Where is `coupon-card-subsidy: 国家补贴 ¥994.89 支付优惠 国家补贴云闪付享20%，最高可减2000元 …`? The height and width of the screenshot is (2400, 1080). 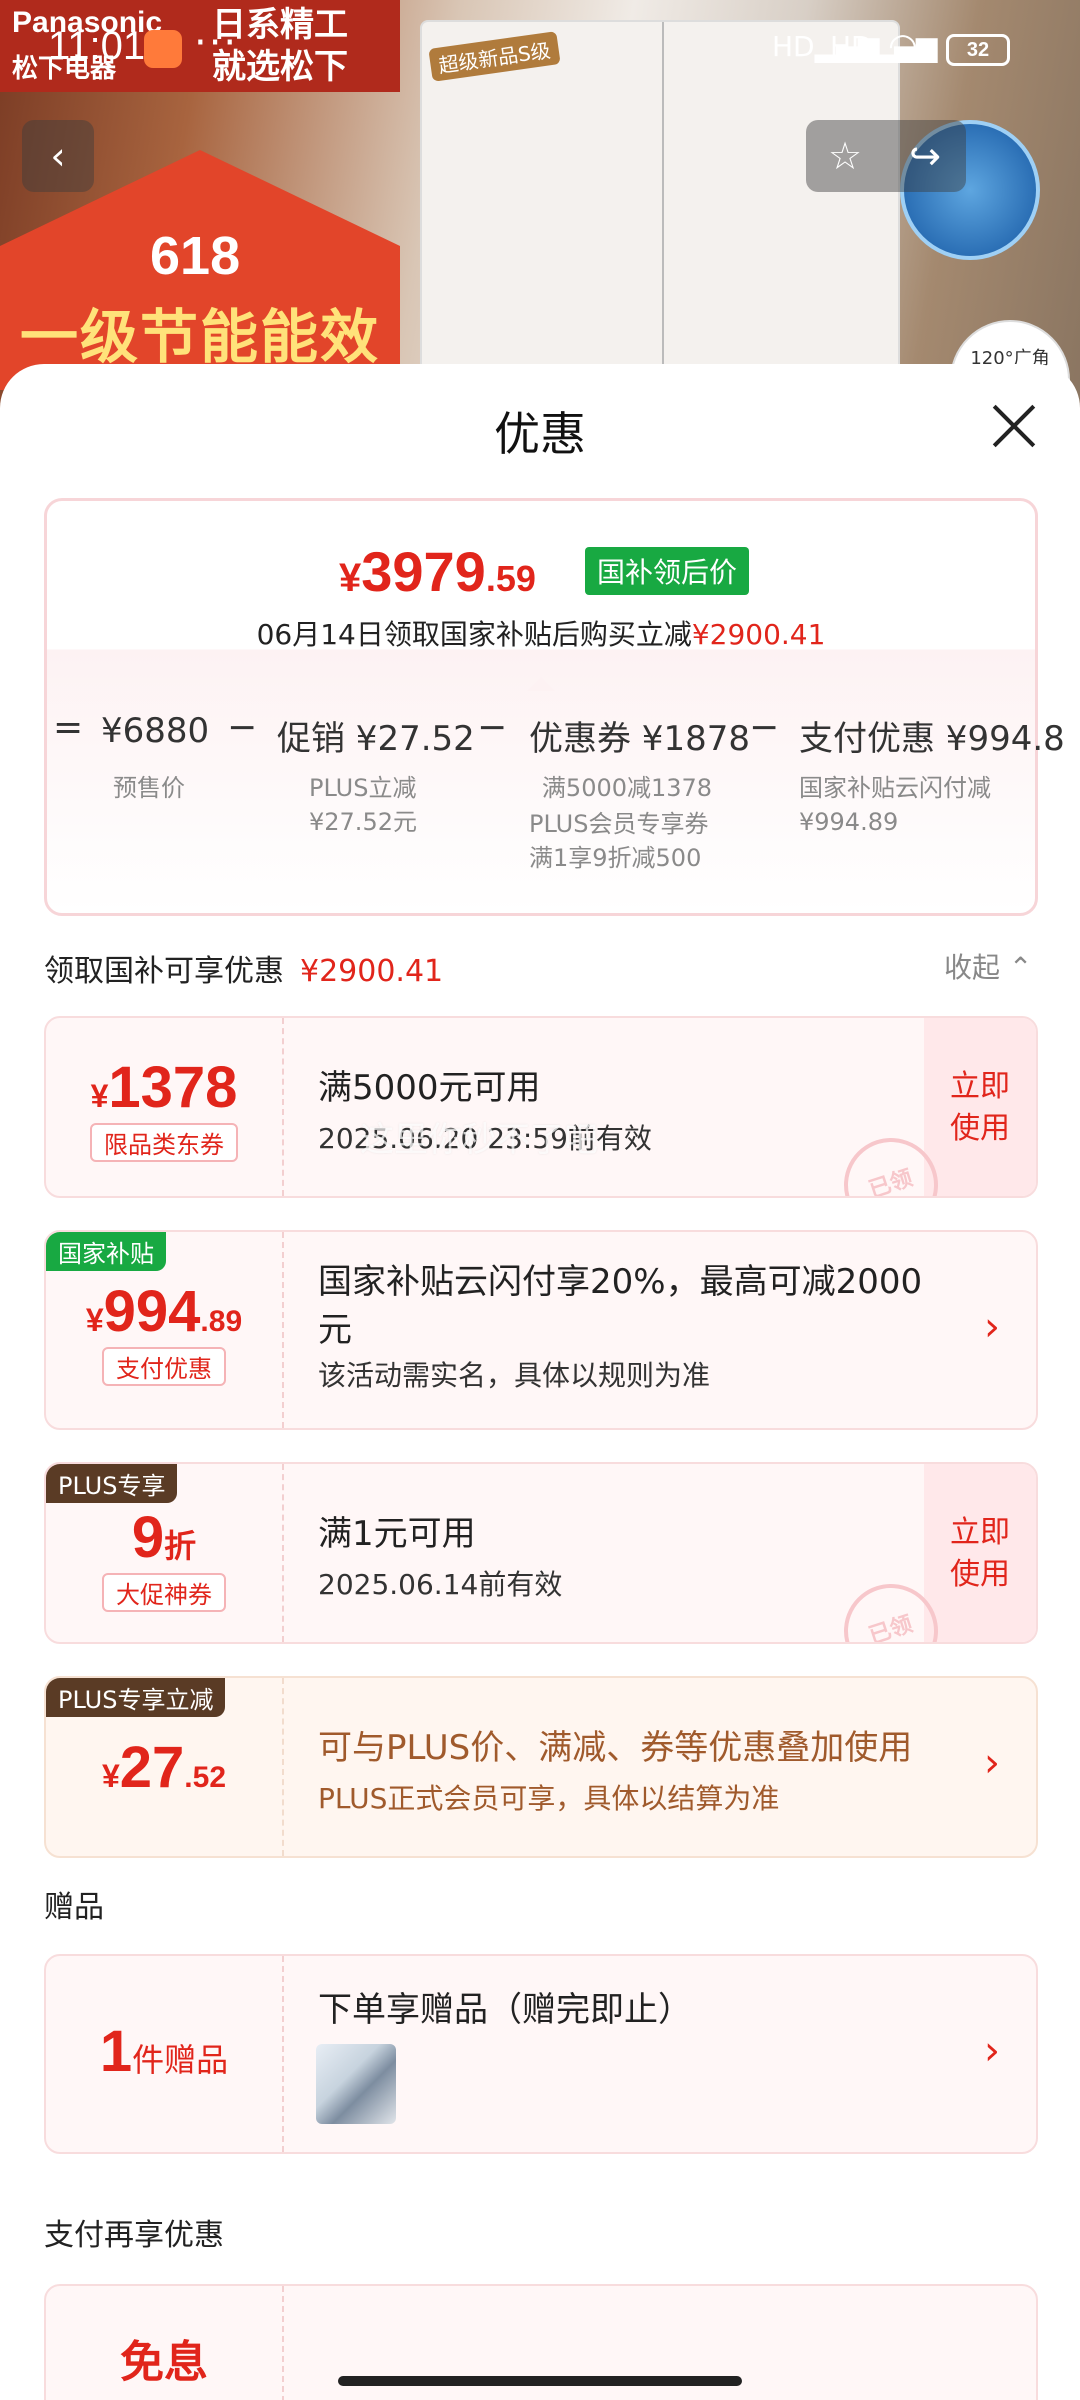
coupon-card-subsidy: 国家补贴 ¥994.89 支付优惠 国家补贴云闪付享20%，最高可减2000元 … is located at coordinates (541, 1330).